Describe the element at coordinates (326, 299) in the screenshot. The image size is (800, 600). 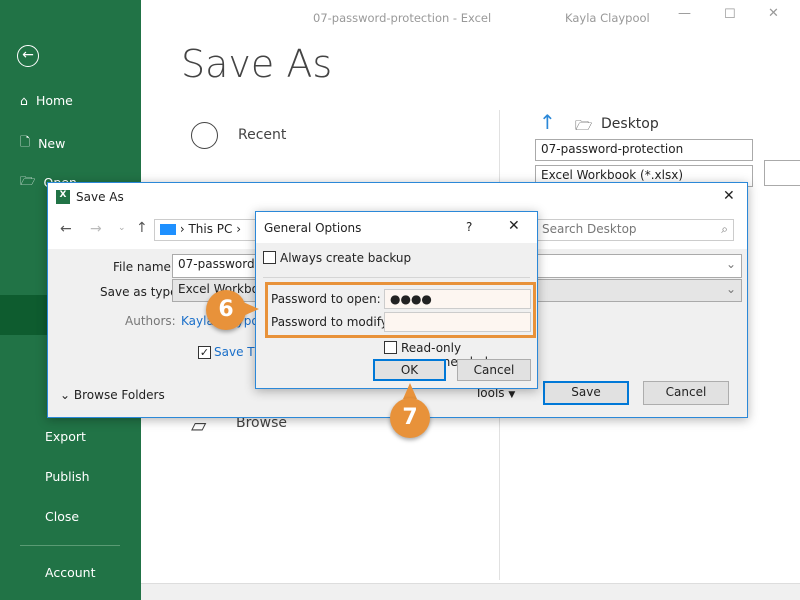
I see `password-open-label: Password to open:` at that location.